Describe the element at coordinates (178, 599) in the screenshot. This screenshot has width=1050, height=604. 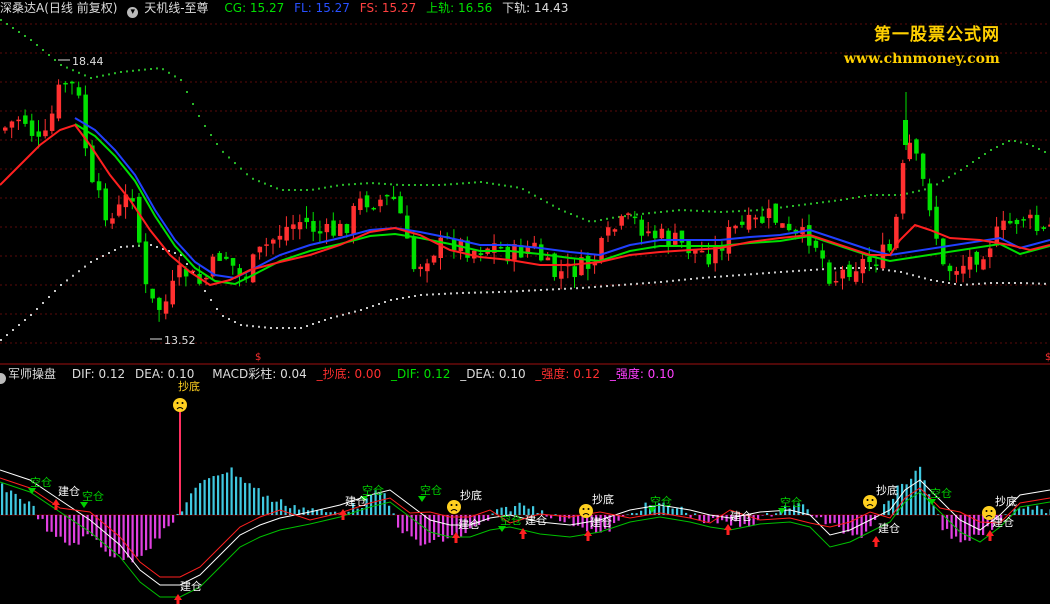
I see `buy-arrow-icon` at that location.